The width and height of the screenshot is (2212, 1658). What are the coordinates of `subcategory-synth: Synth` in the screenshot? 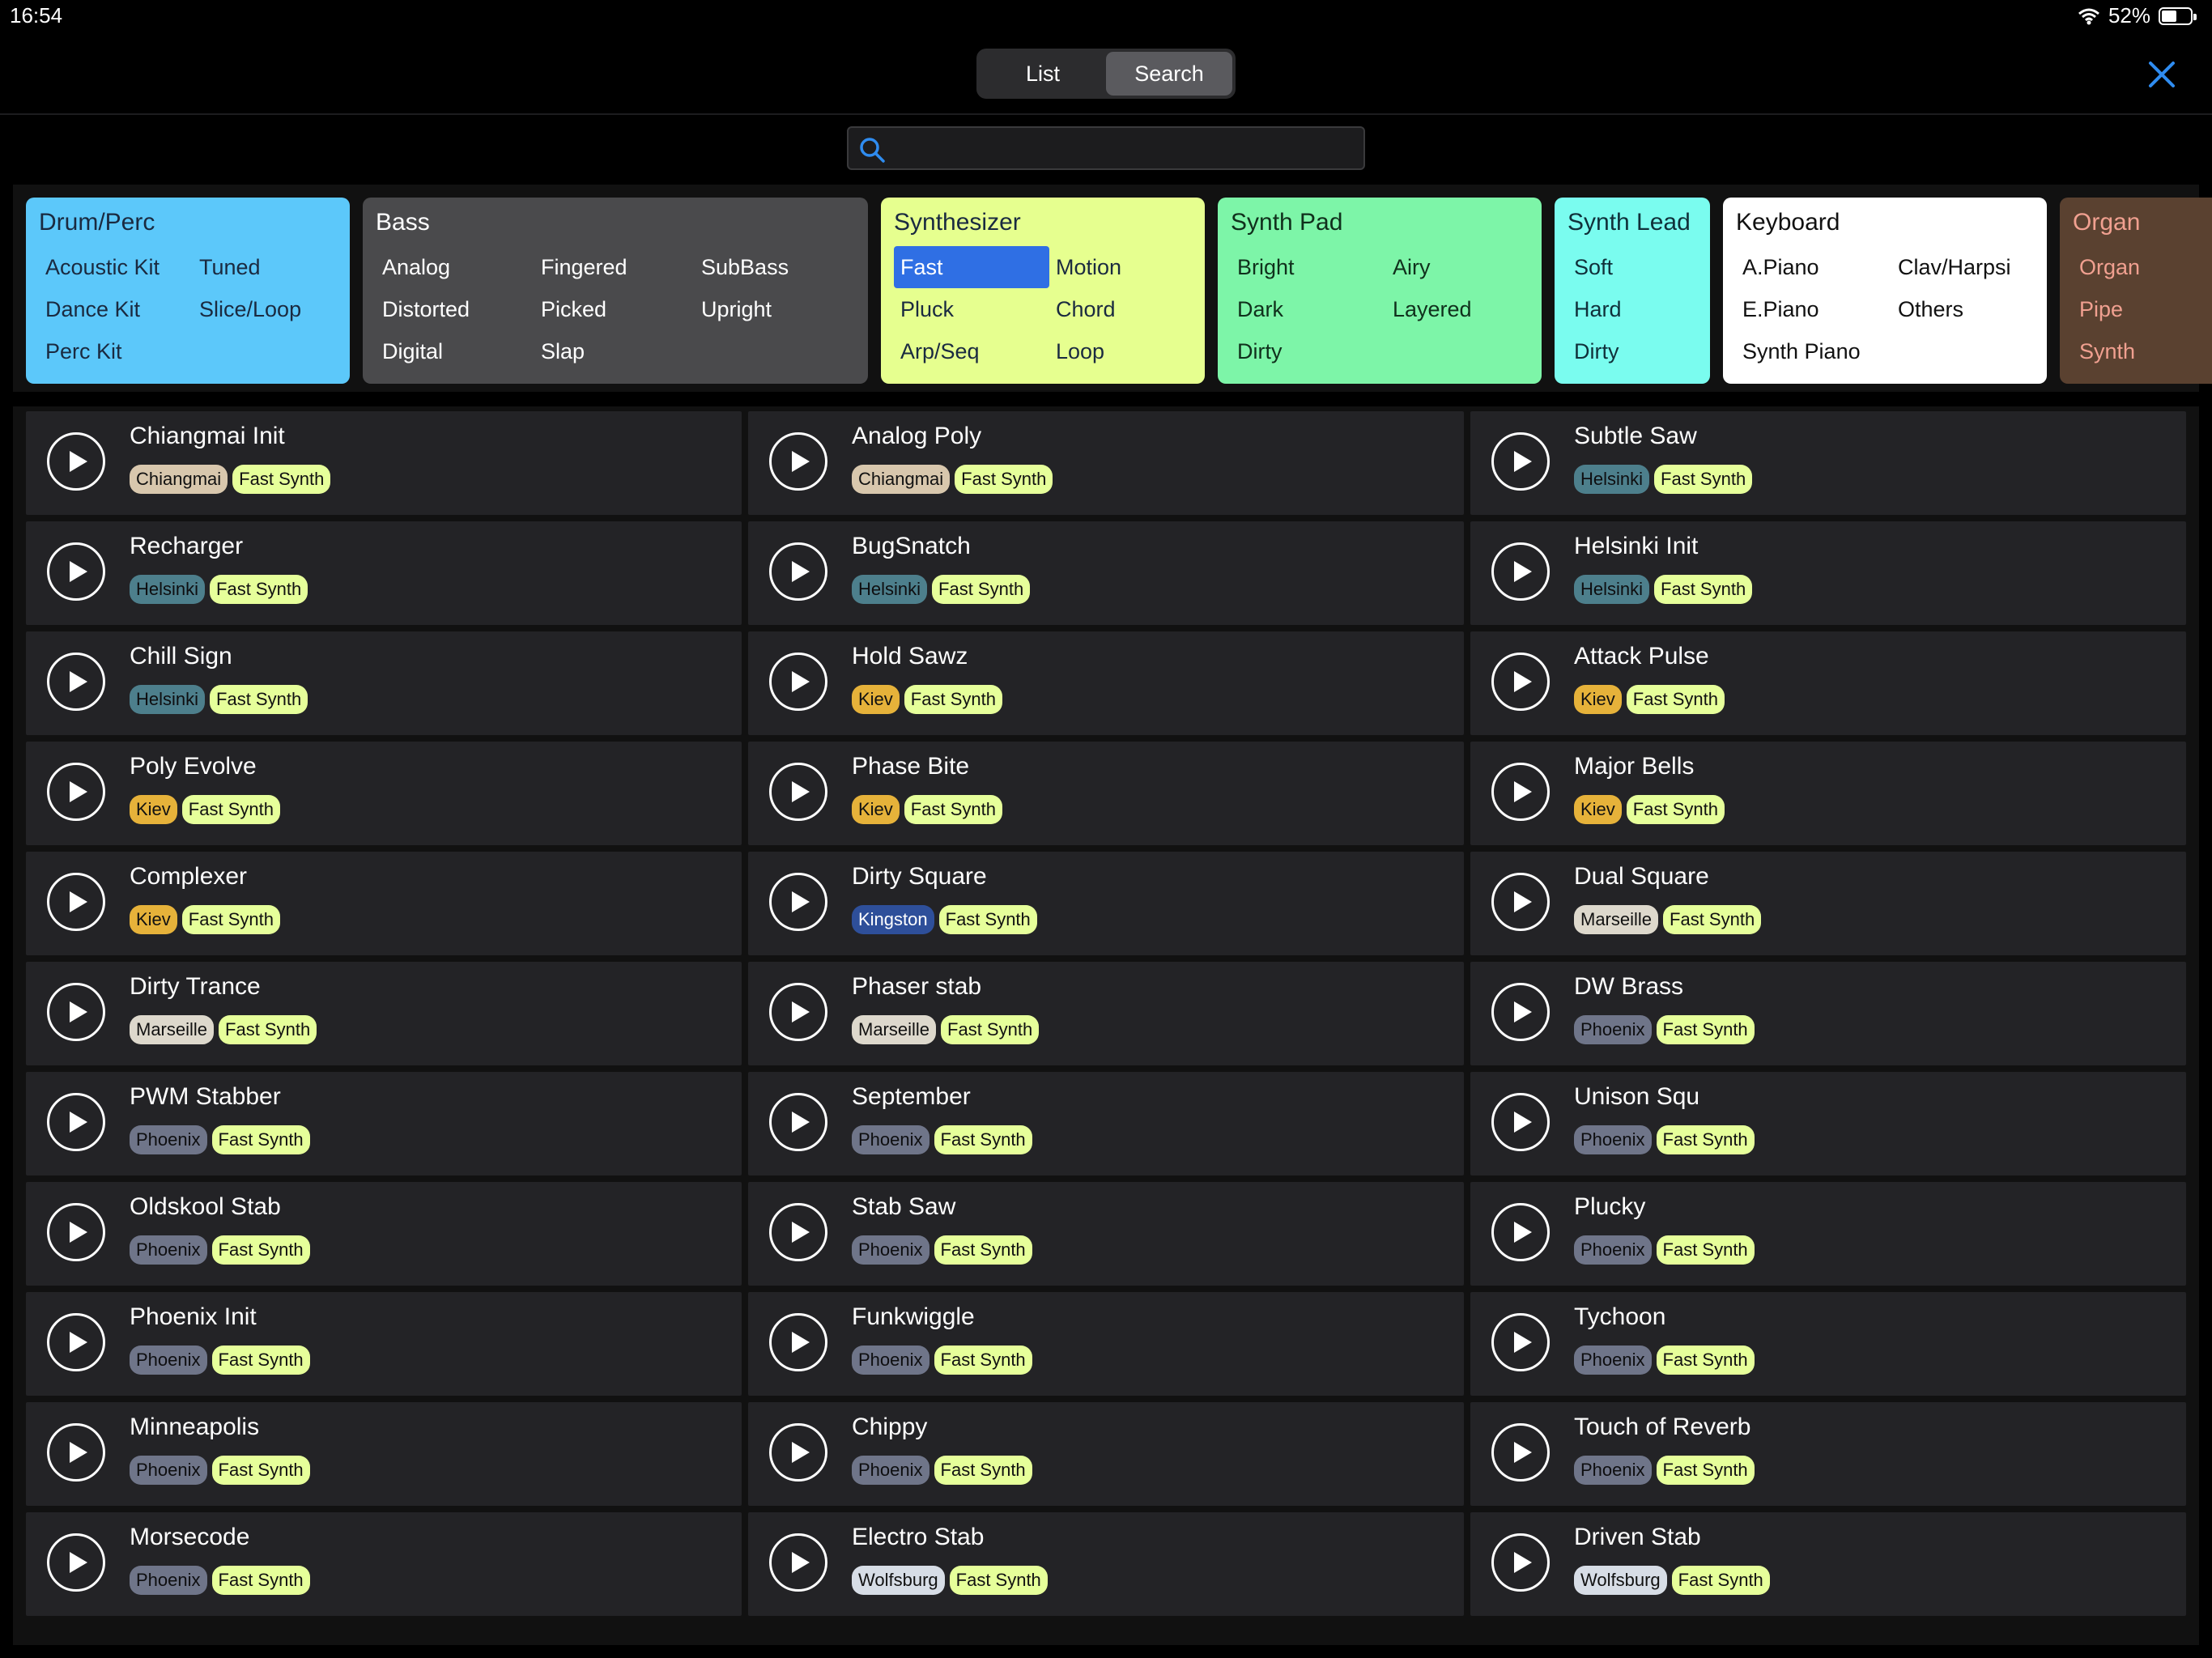 It's located at (2143, 351).